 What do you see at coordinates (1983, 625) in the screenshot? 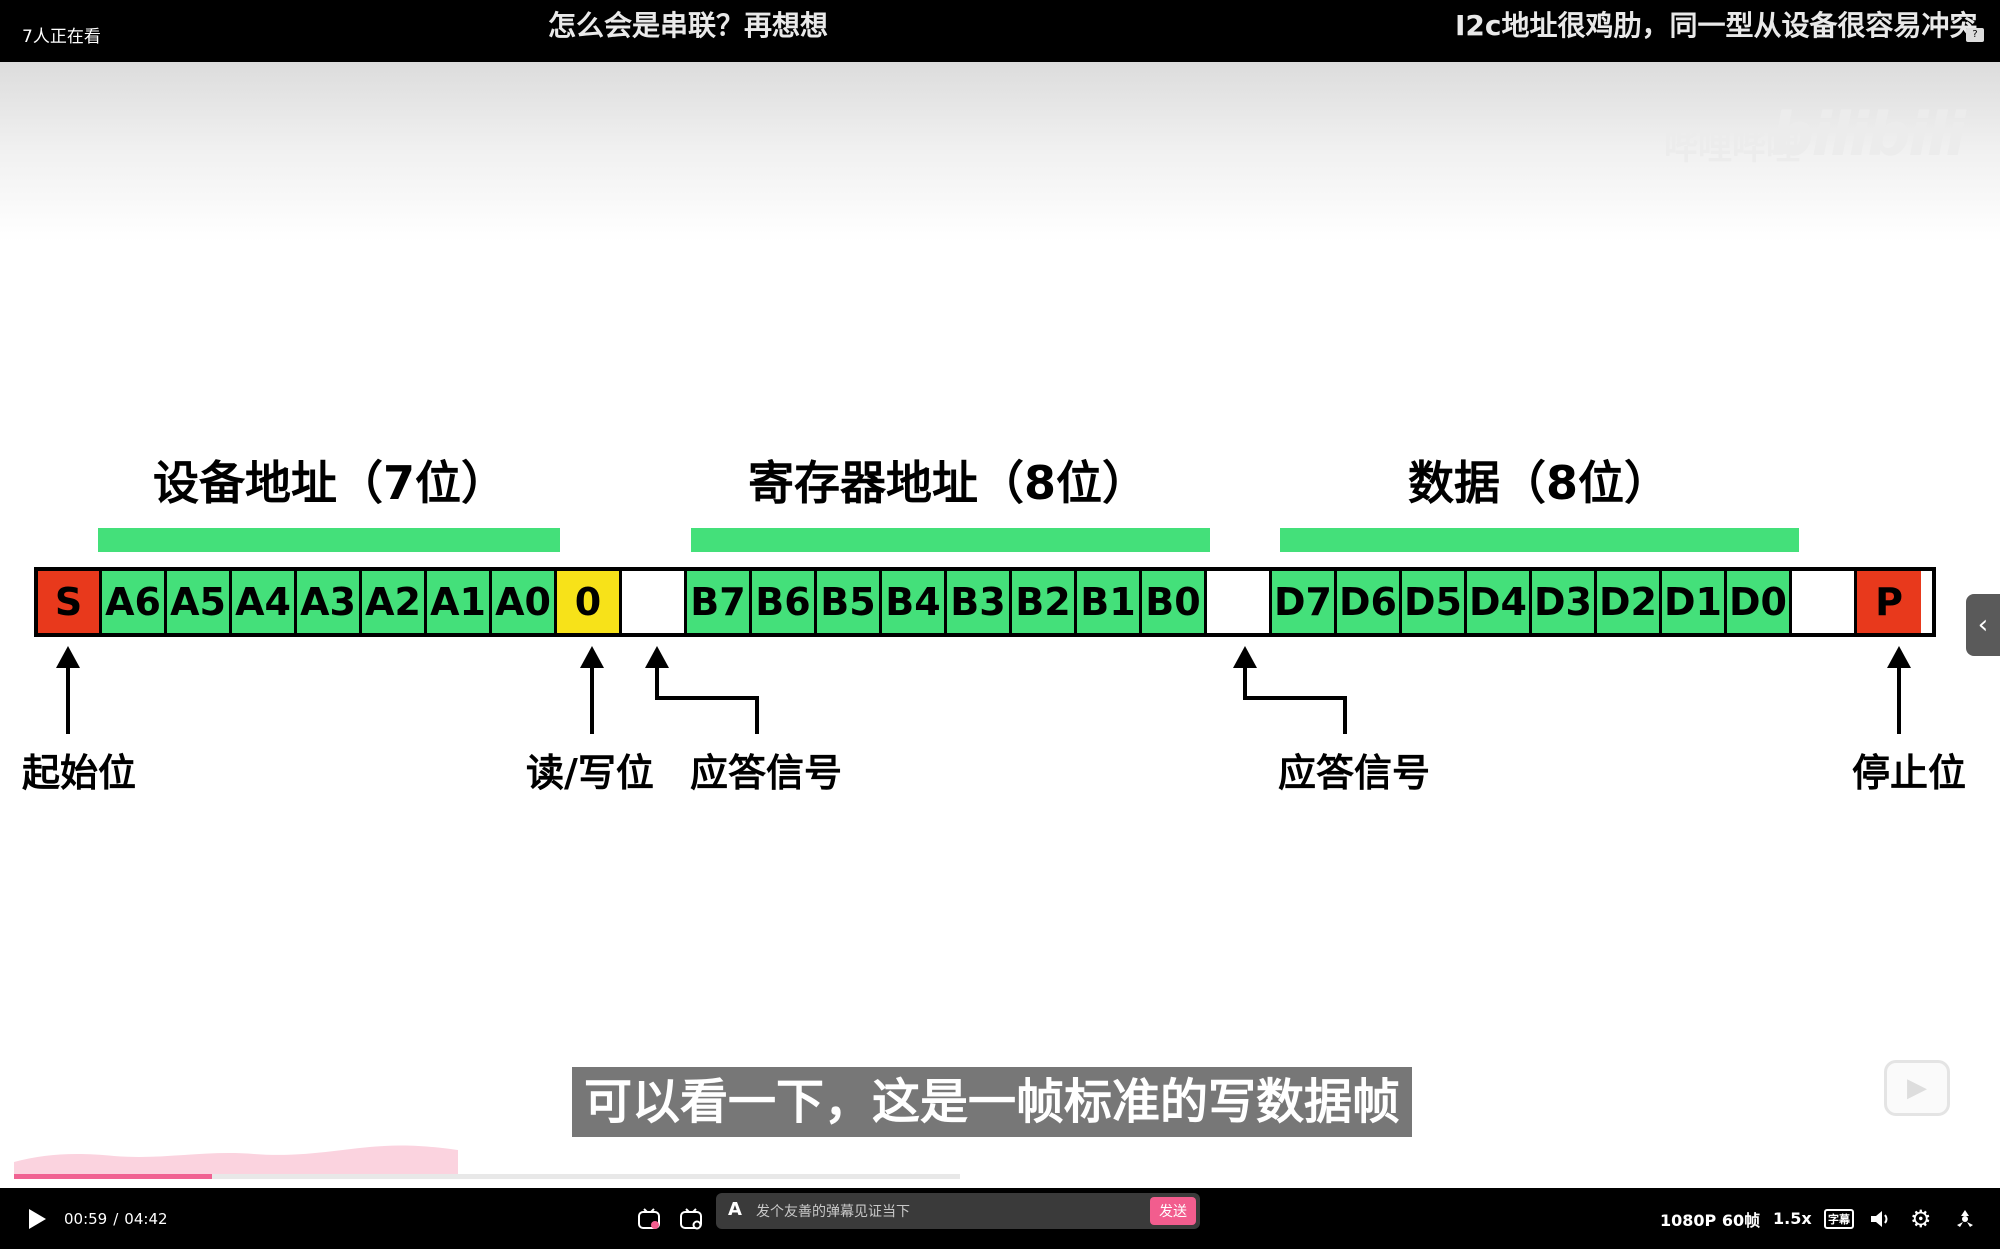
I see `chevron-left-icon: ‹` at bounding box center [1983, 625].